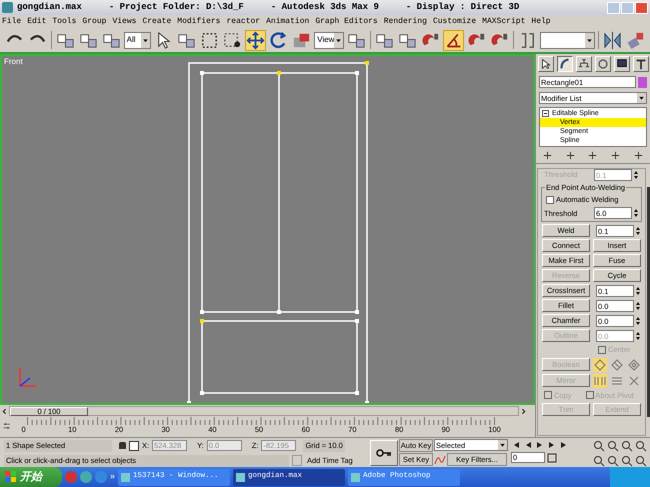 The image size is (650, 487). What do you see at coordinates (157, 22) in the screenshot?
I see `menu-item: Create` at bounding box center [157, 22].